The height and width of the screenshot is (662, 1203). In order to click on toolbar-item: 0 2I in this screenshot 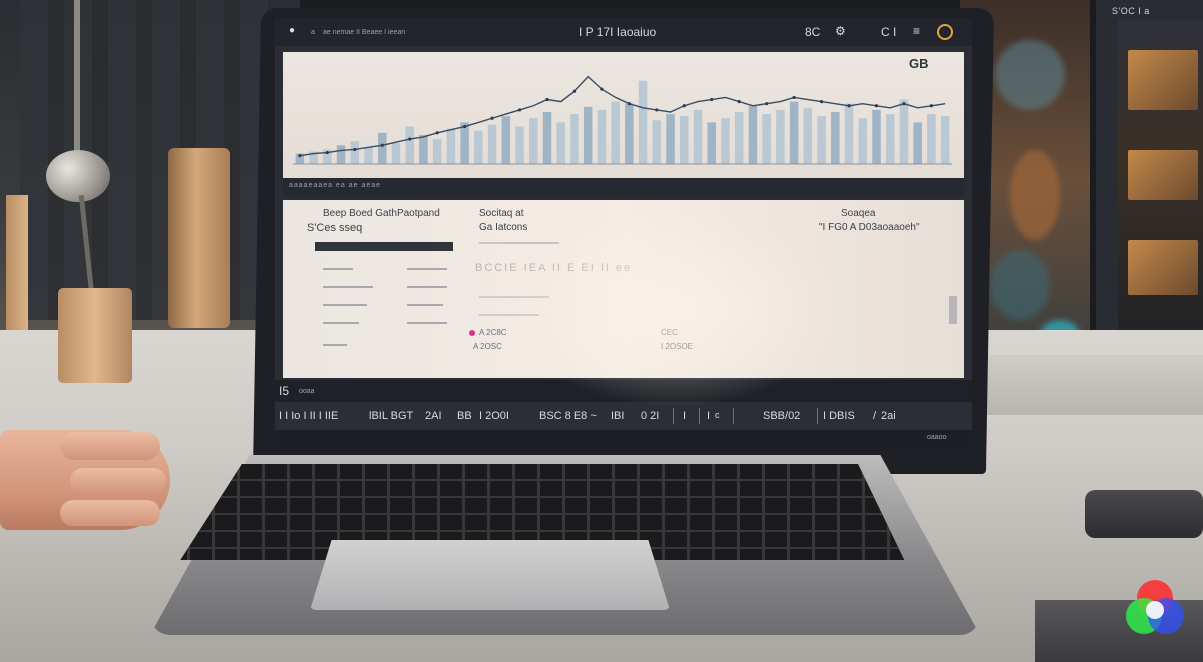, I will do `click(650, 416)`.